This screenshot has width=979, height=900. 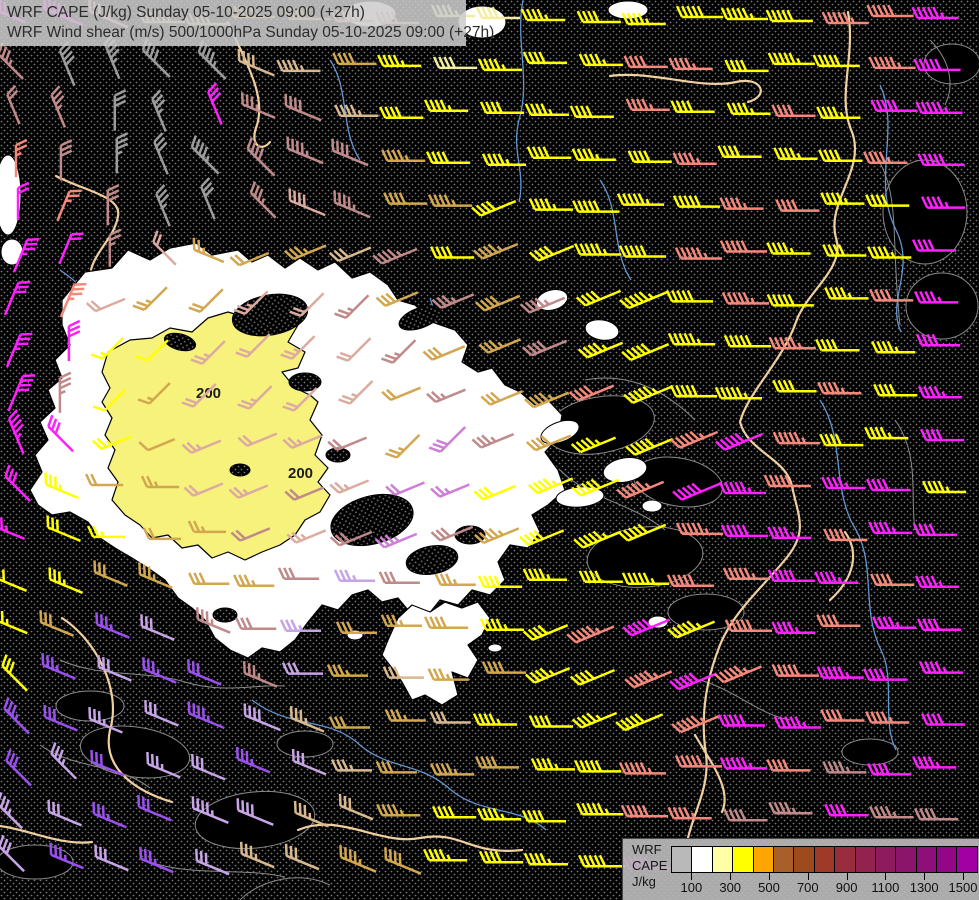 I want to click on legend-tick-value: 500, so click(x=769, y=887).